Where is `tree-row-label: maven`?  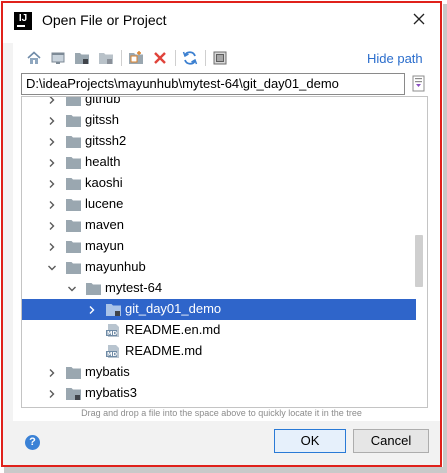 tree-row-label: maven is located at coordinates (105, 224).